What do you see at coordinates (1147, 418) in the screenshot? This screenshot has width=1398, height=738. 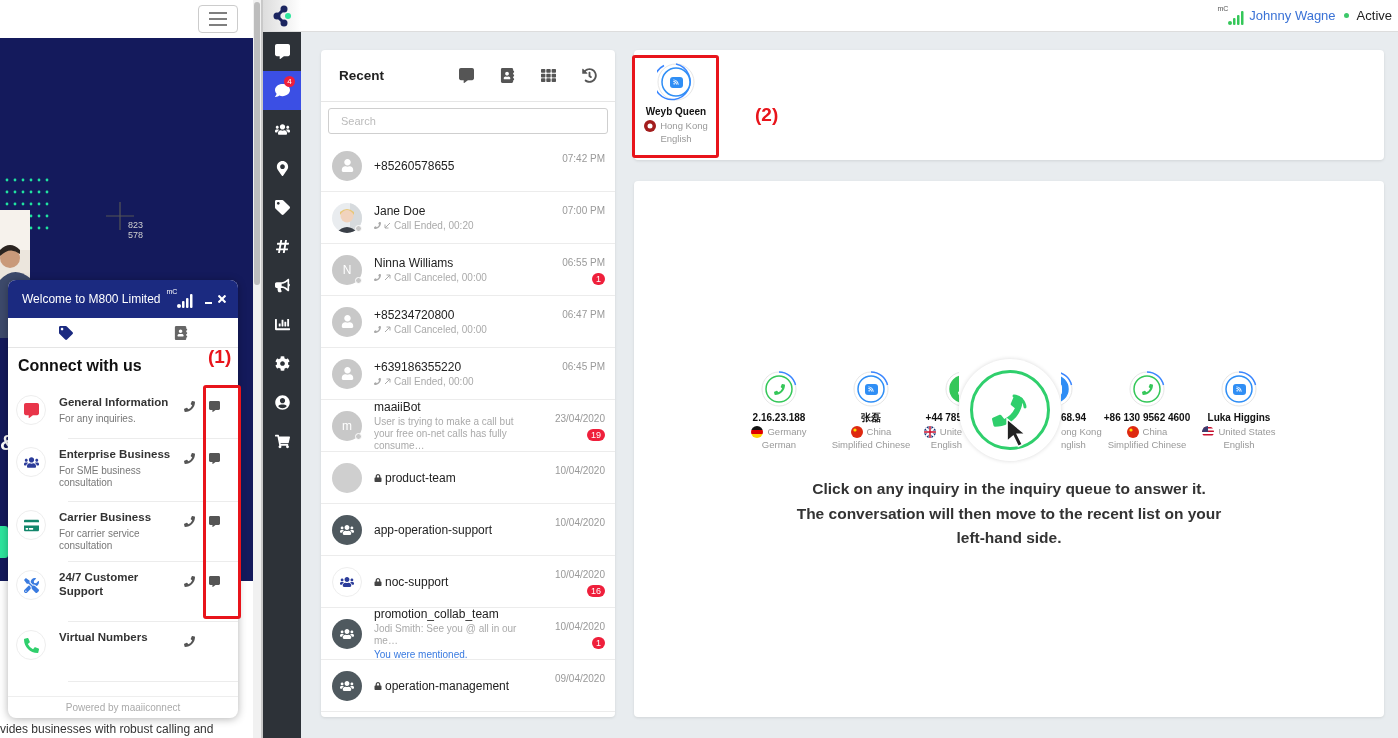 I see `inquiry-name: +86 130 9562 4600` at bounding box center [1147, 418].